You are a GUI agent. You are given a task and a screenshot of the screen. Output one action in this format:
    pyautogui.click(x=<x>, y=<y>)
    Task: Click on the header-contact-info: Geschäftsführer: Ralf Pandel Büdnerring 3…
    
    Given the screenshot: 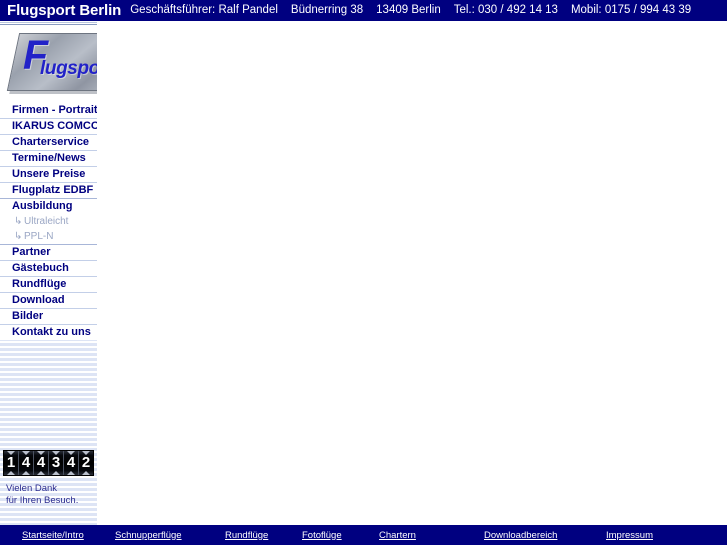 What is the action you would take?
    pyautogui.click(x=412, y=10)
    